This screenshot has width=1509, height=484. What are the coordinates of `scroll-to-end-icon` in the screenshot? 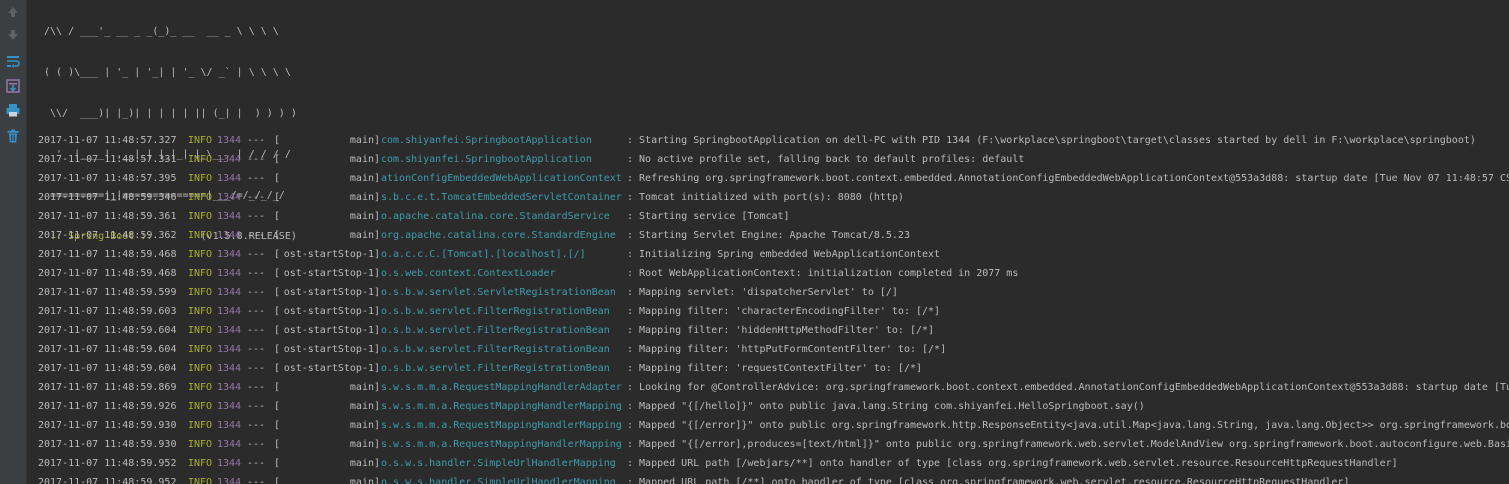 It's located at (13, 86).